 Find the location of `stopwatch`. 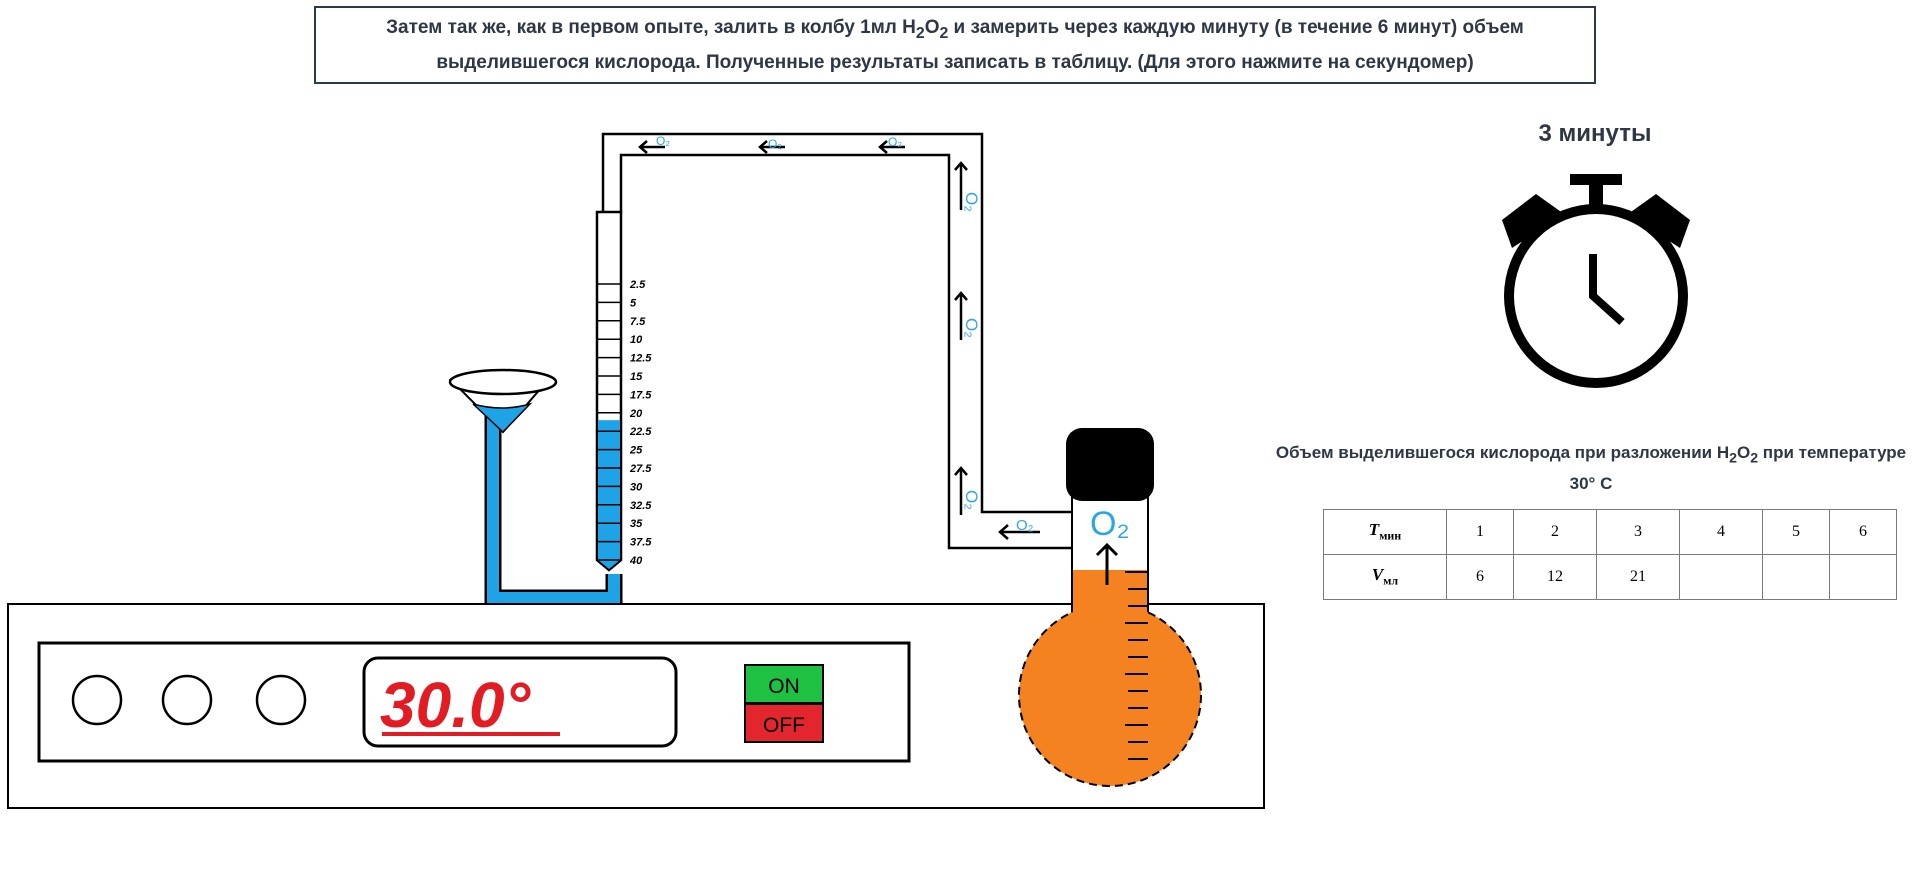

stopwatch is located at coordinates (1596, 281).